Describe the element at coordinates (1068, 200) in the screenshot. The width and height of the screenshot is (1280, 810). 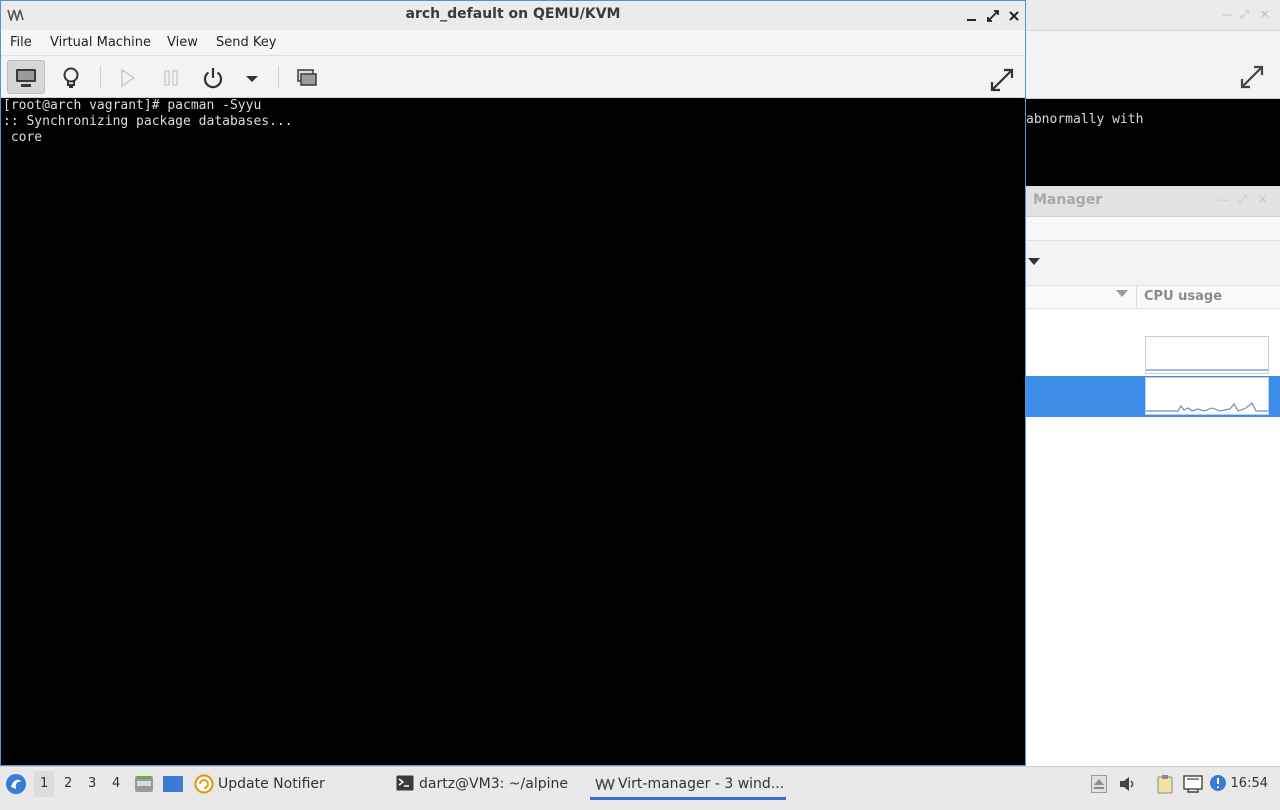
I see `virt-manager-title: Manager` at that location.